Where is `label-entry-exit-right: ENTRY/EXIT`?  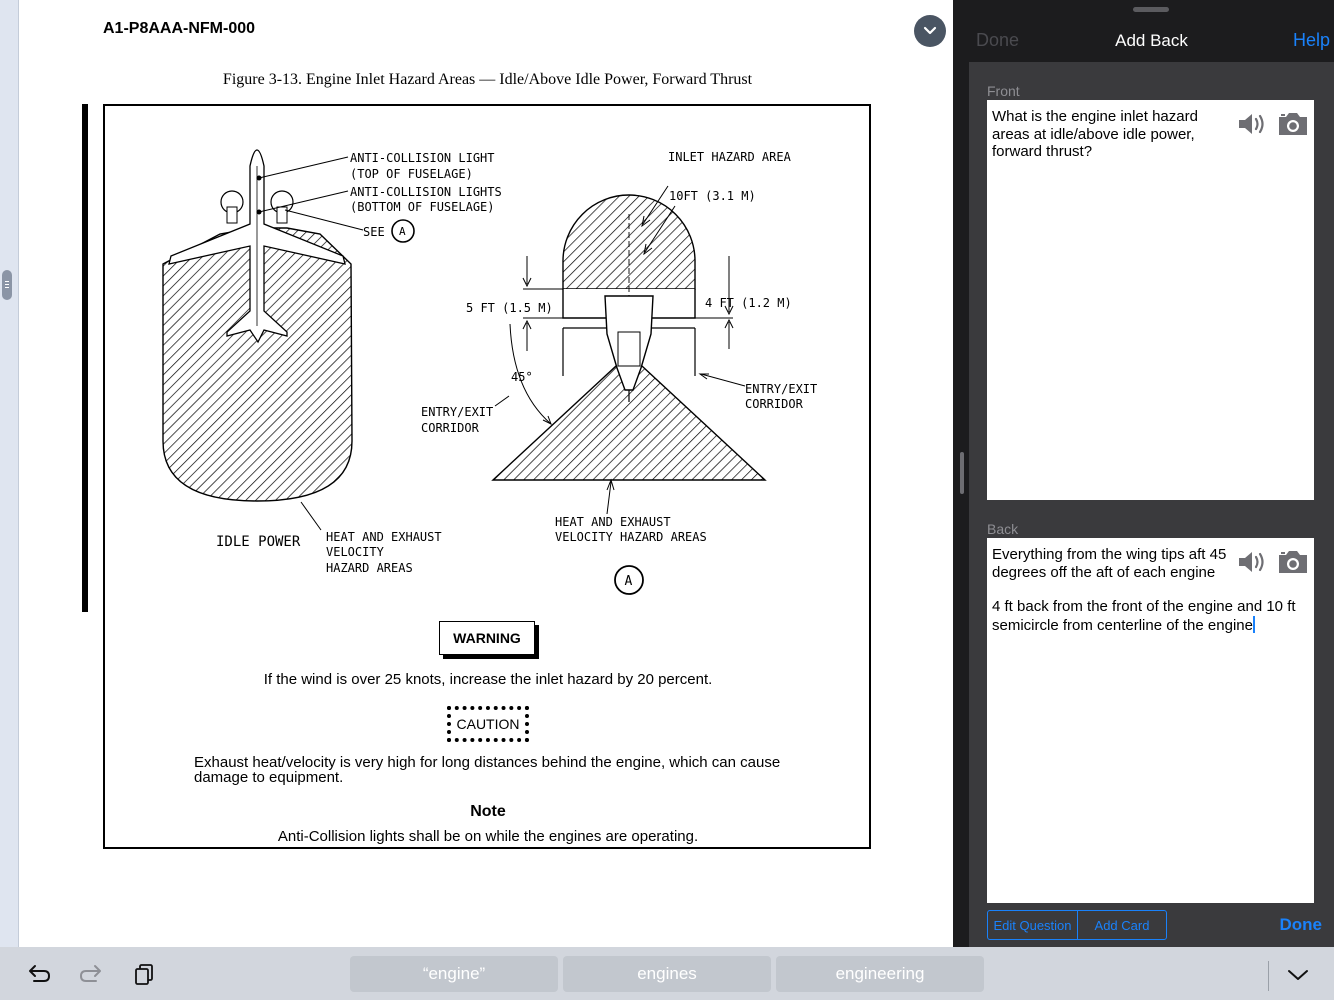
label-entry-exit-right: ENTRY/EXIT is located at coordinates (781, 389).